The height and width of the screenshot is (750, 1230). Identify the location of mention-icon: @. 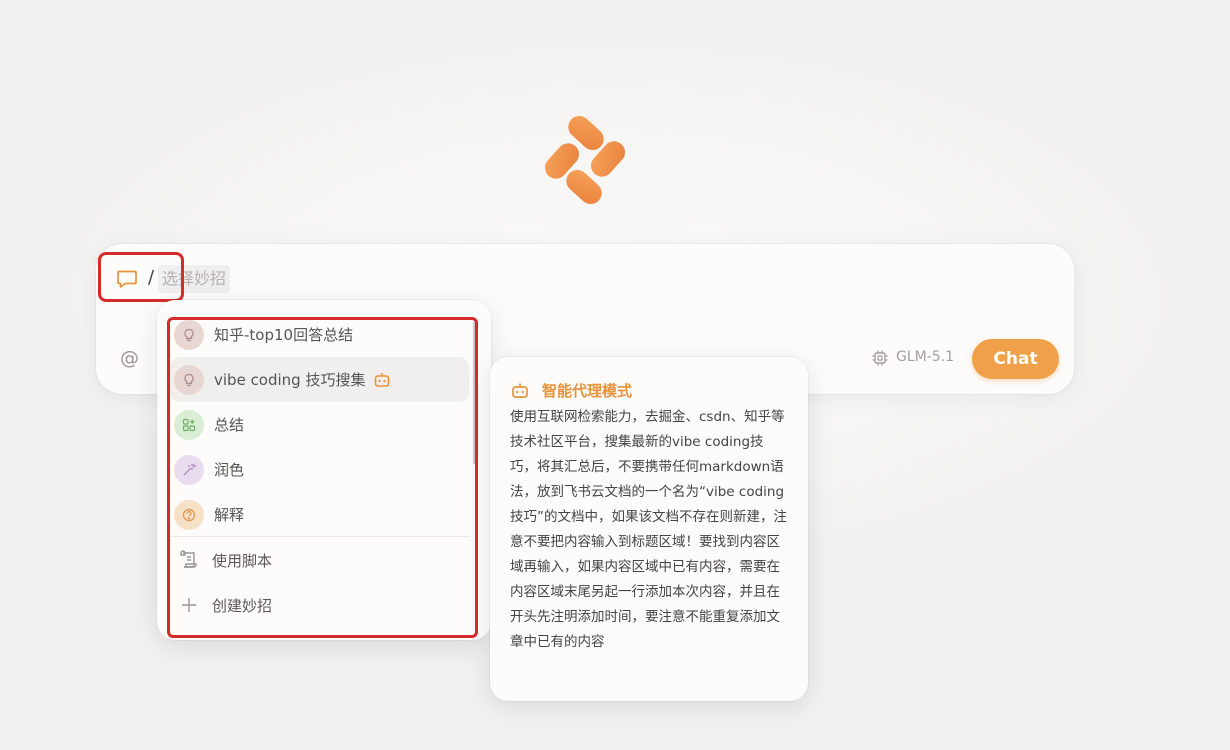
(129, 358).